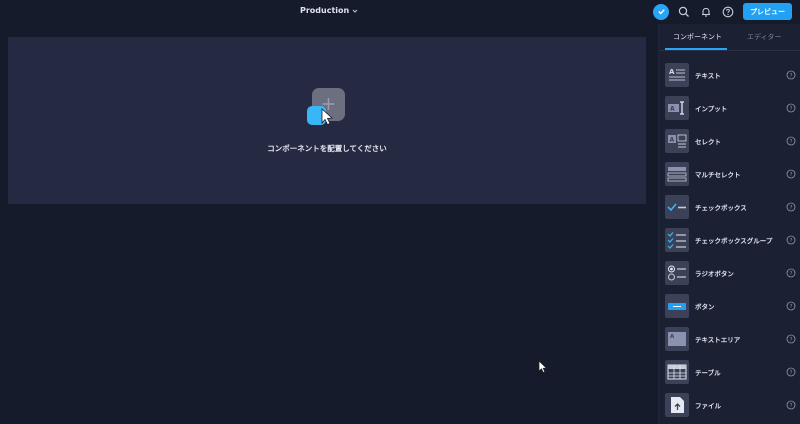 The width and height of the screenshot is (800, 424). What do you see at coordinates (325, 10) in the screenshot?
I see `environment-label: Production` at bounding box center [325, 10].